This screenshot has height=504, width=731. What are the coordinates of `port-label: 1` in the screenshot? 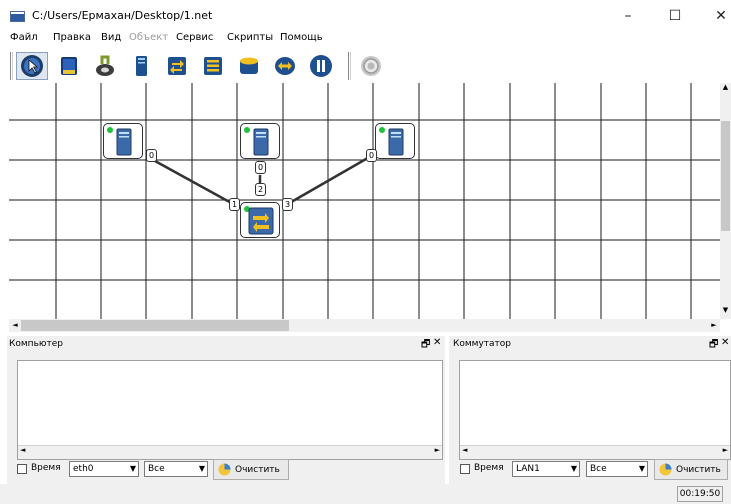 It's located at (234, 204).